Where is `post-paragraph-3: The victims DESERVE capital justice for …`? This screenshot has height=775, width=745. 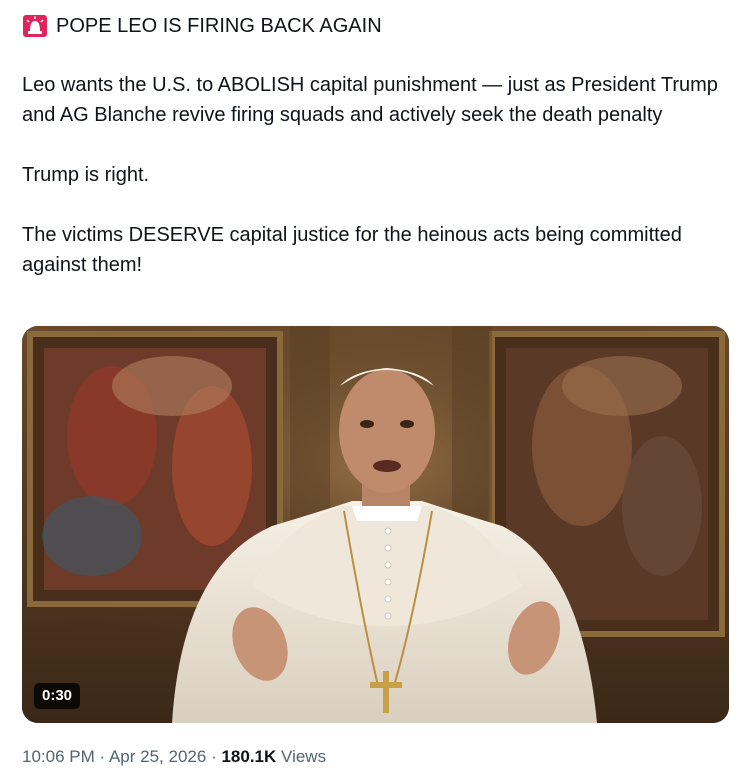
post-paragraph-3: The victims DESERVE capital justice for … is located at coordinates (352, 250).